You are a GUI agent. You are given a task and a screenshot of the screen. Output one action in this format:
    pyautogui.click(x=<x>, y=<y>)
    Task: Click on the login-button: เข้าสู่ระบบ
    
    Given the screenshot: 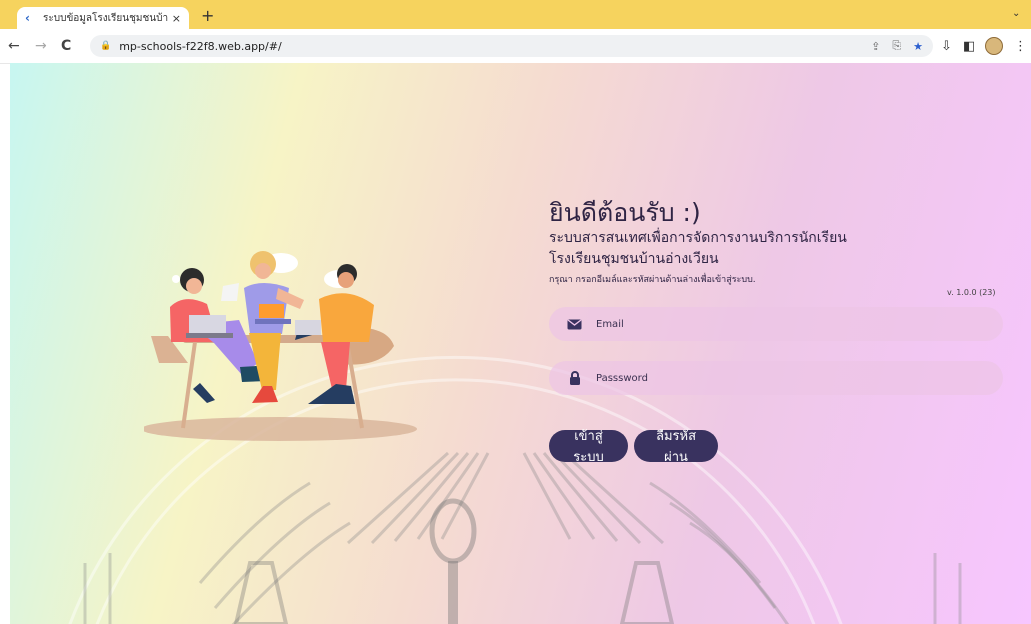 What is the action you would take?
    pyautogui.click(x=588, y=446)
    